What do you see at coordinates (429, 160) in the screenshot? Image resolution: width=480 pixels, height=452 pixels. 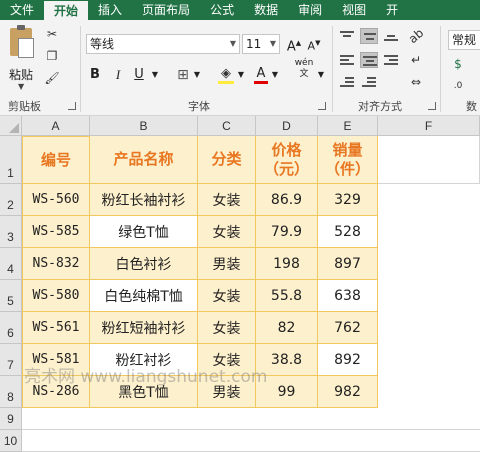 I see `cell` at bounding box center [429, 160].